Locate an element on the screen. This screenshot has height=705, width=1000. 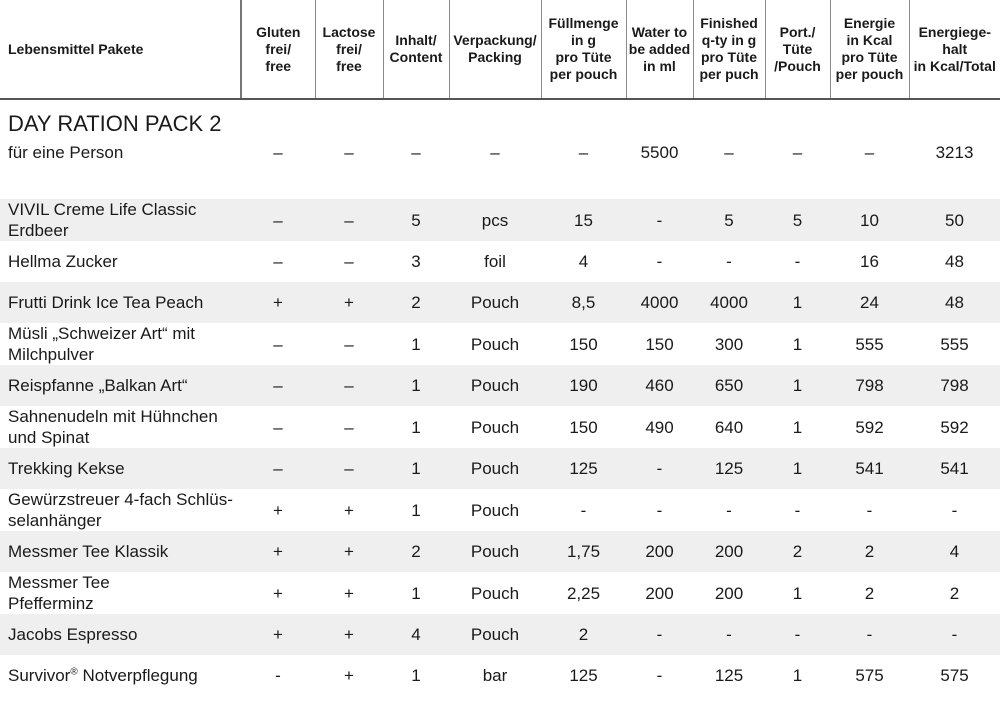
item-finished-qty: 5 is located at coordinates (729, 220).